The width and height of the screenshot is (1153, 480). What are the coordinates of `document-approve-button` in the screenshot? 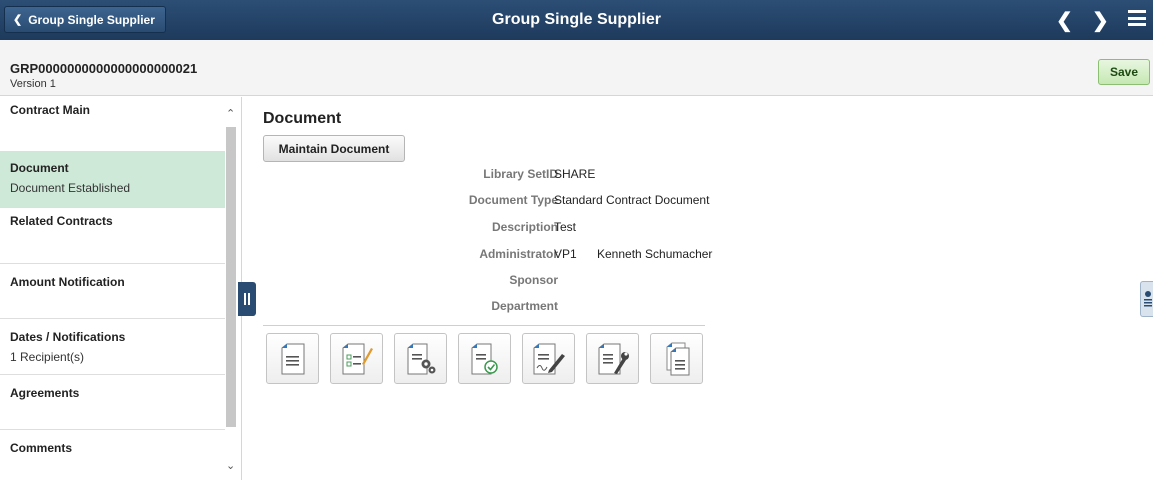 It's located at (484, 358).